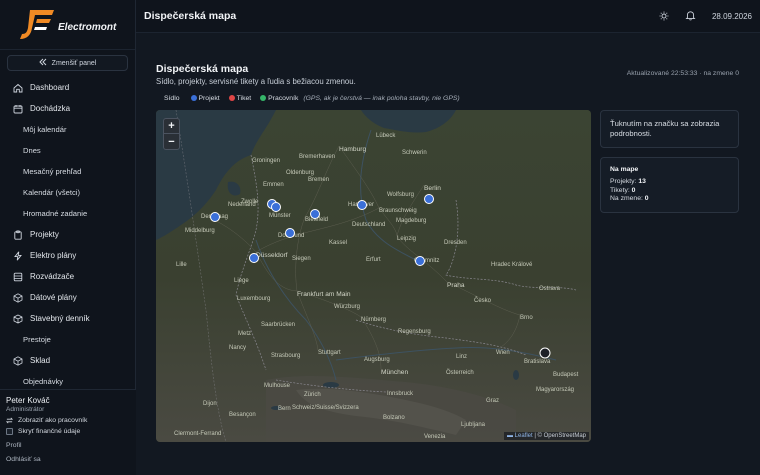  I want to click on leaflet-label: Leaflet, so click(523, 436).